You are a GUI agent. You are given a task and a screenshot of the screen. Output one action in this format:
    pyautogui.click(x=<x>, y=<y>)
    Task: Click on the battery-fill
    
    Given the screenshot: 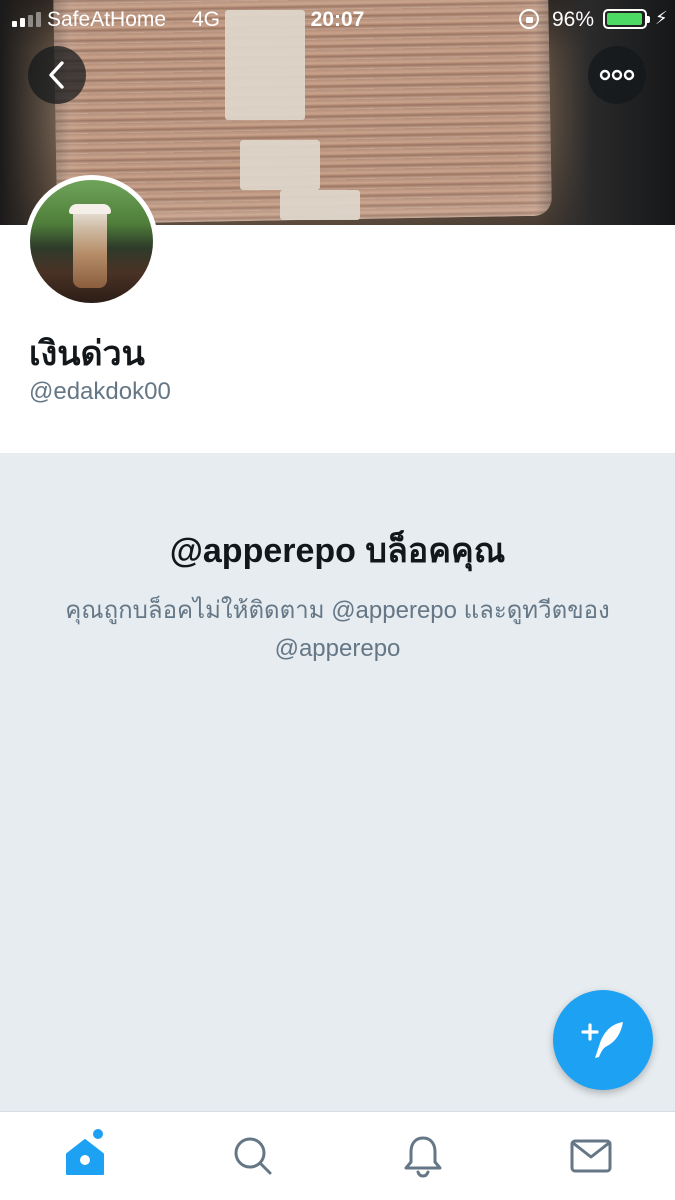 What is the action you would take?
    pyautogui.click(x=624, y=19)
    